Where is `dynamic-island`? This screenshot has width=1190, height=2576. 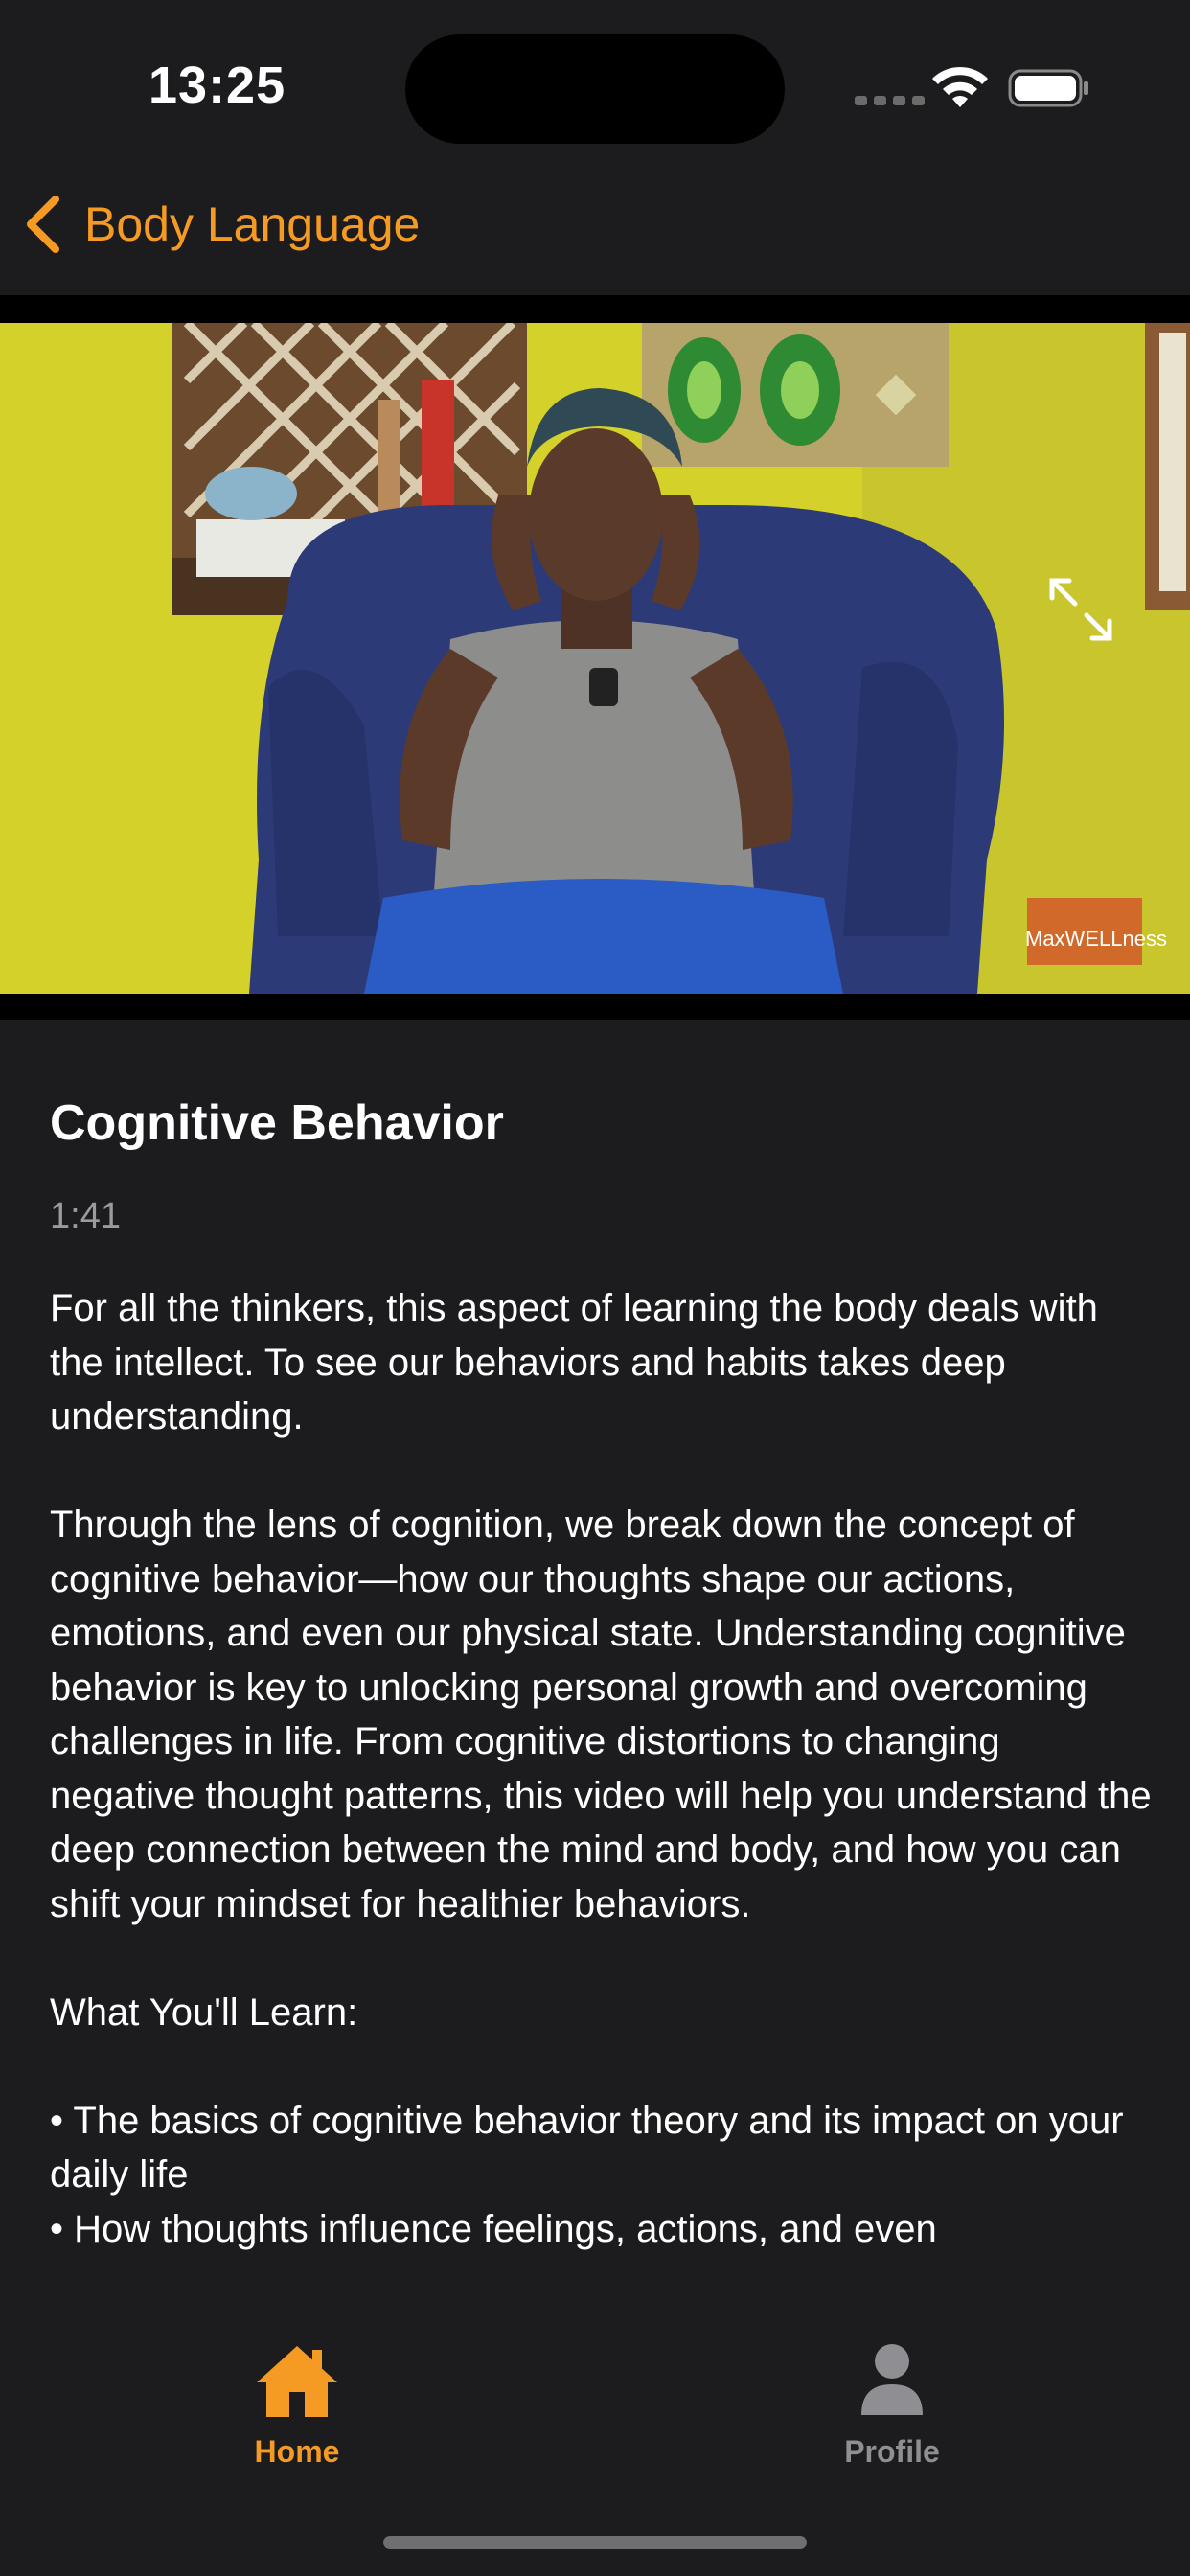 dynamic-island is located at coordinates (595, 89).